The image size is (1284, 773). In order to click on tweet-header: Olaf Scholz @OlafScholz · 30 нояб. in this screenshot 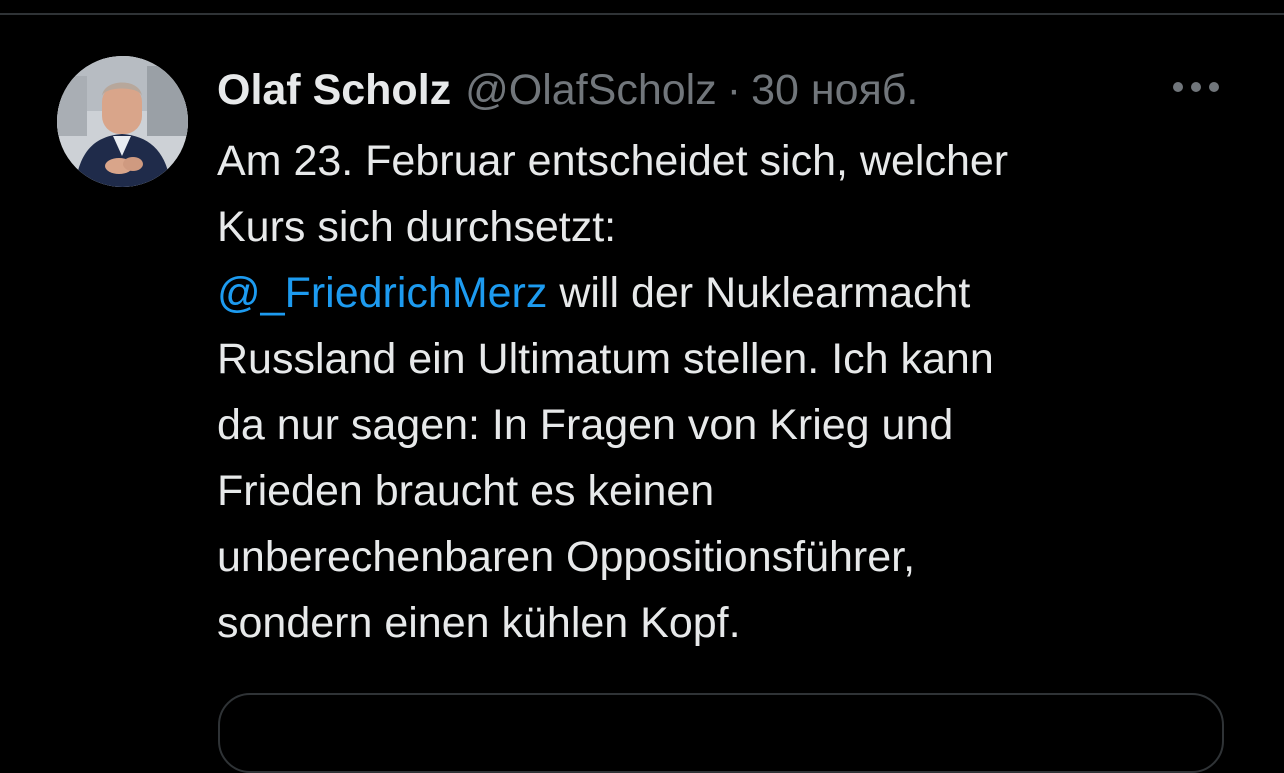, I will do `click(567, 90)`.